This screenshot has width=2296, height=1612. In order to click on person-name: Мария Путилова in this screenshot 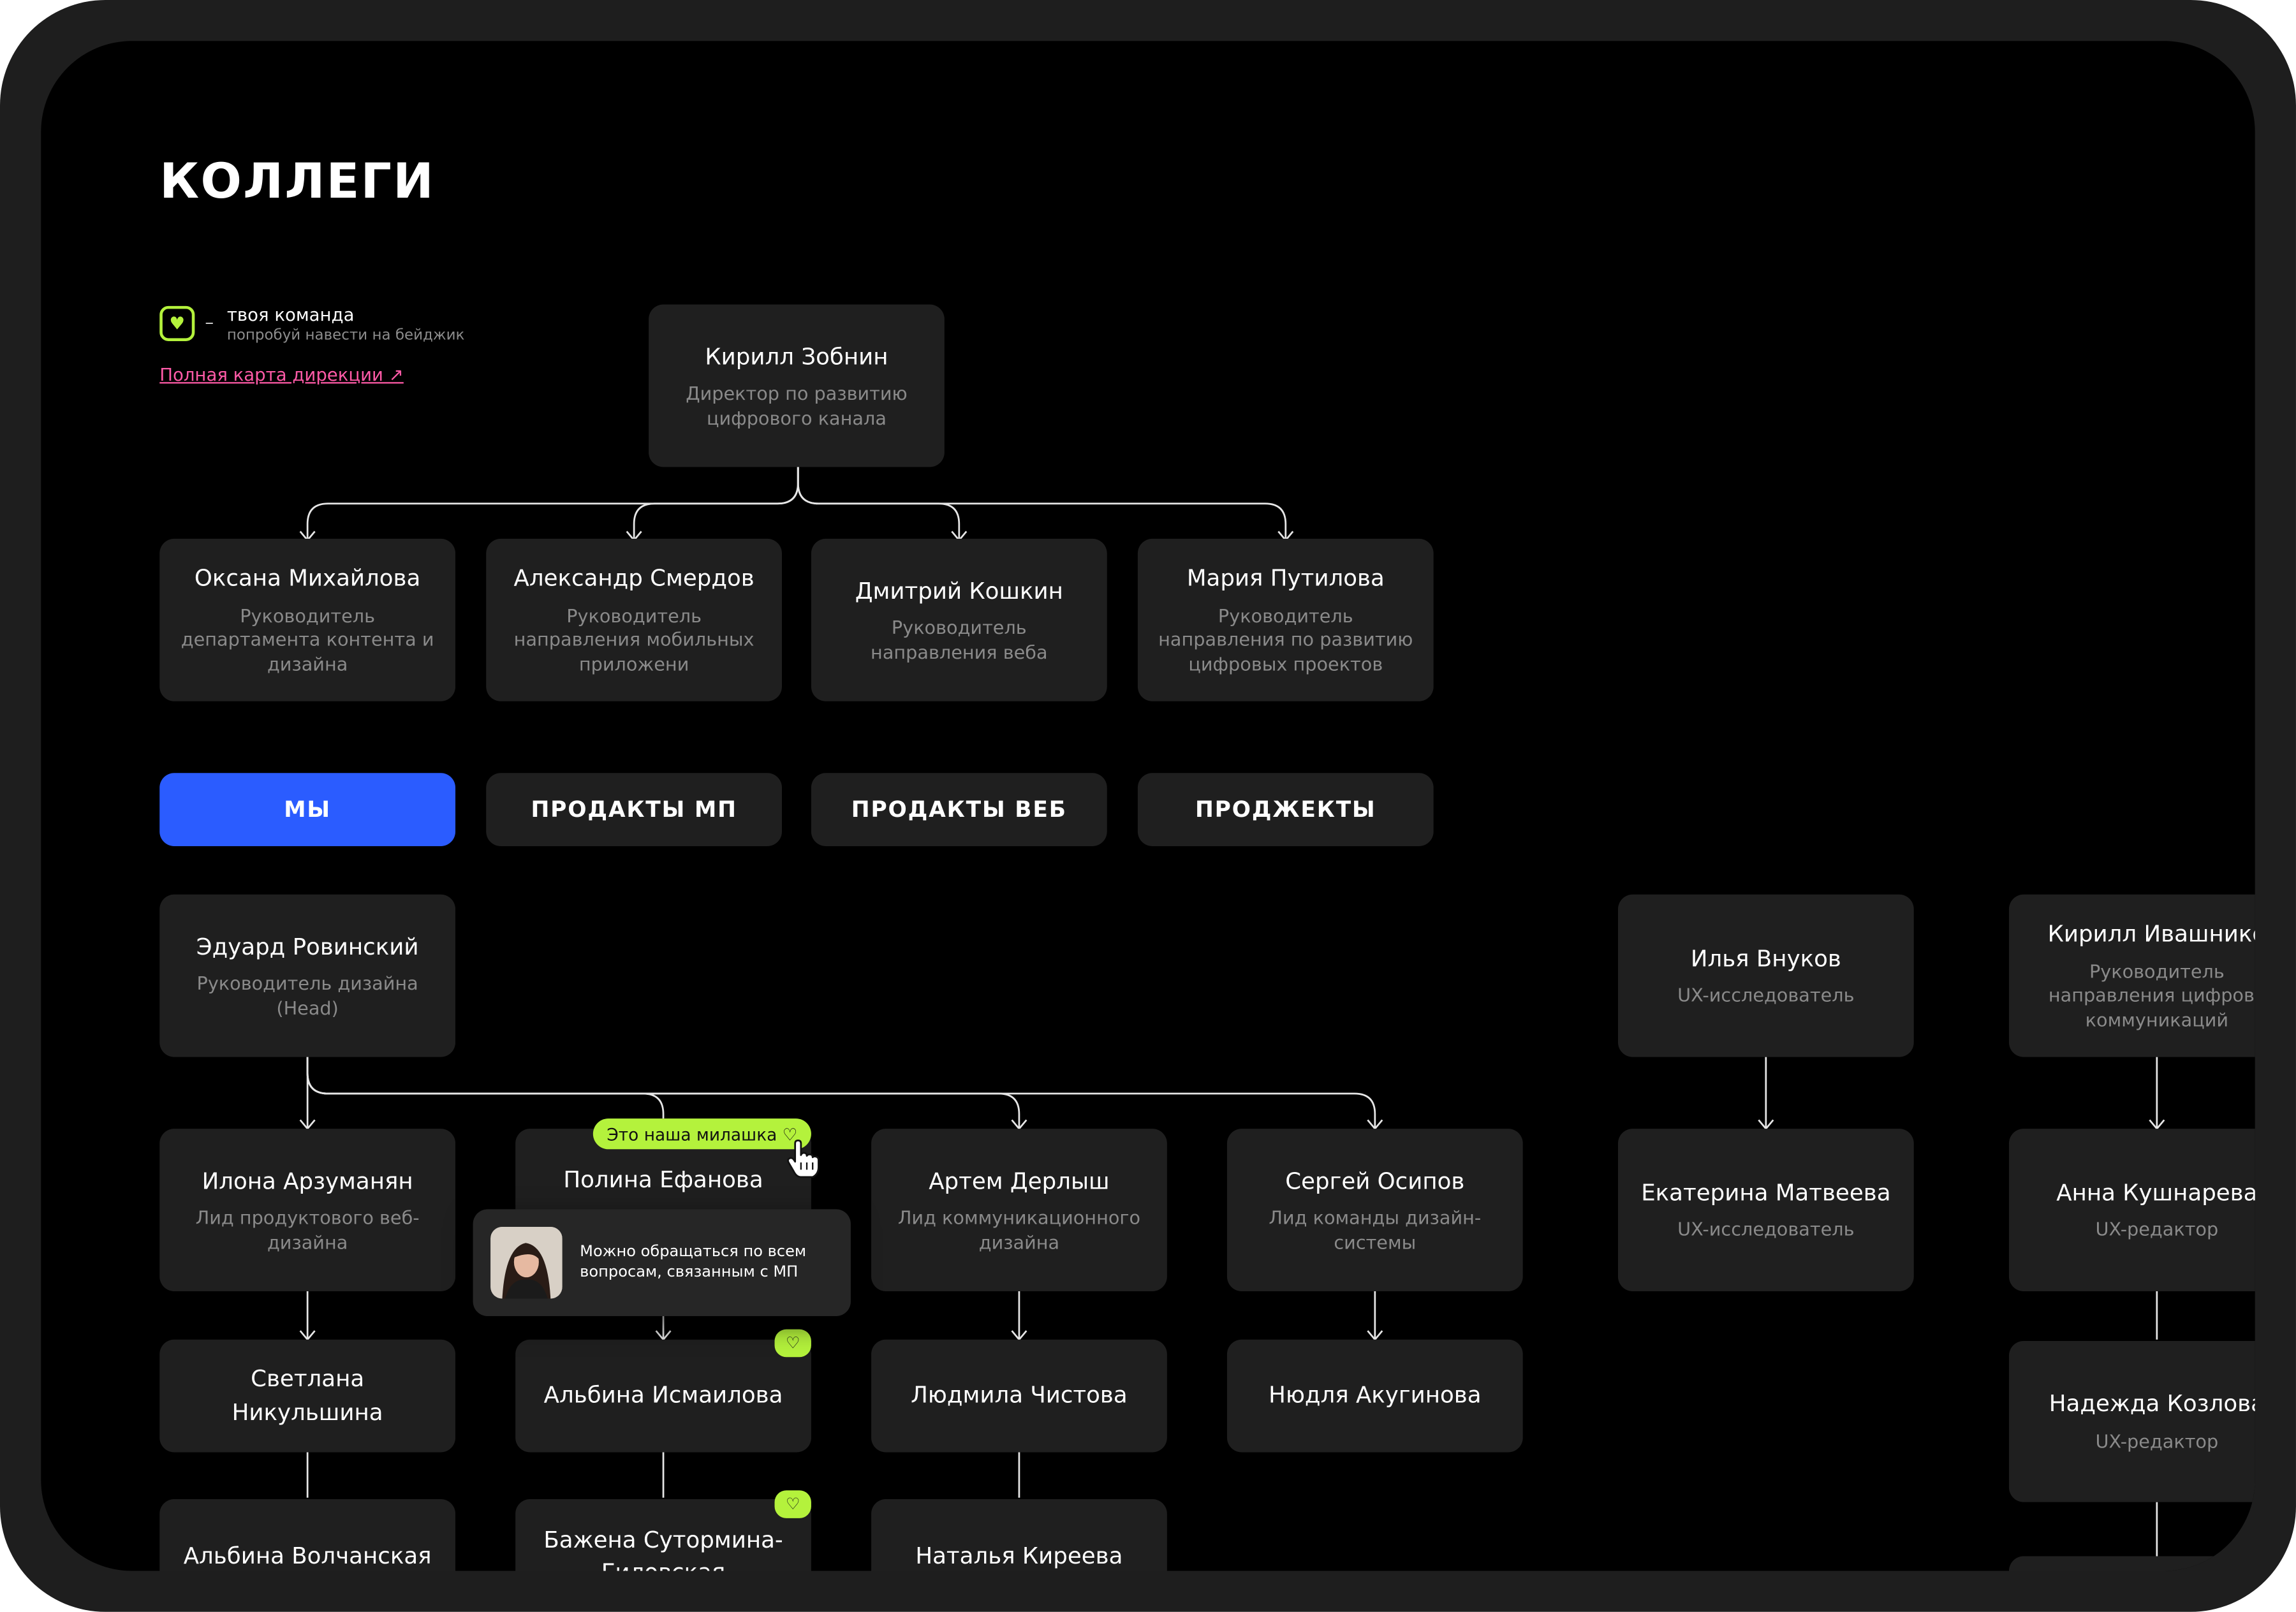, I will do `click(1285, 578)`.